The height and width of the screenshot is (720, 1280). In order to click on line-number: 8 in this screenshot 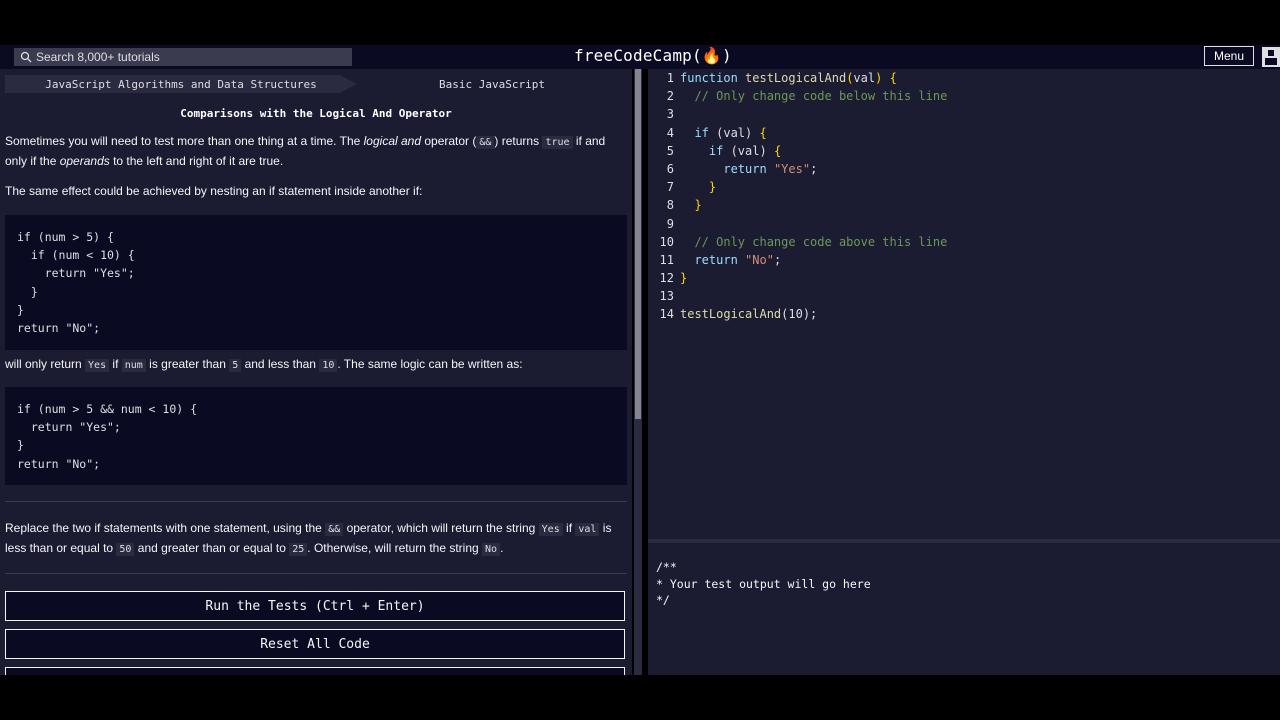, I will do `click(670, 205)`.